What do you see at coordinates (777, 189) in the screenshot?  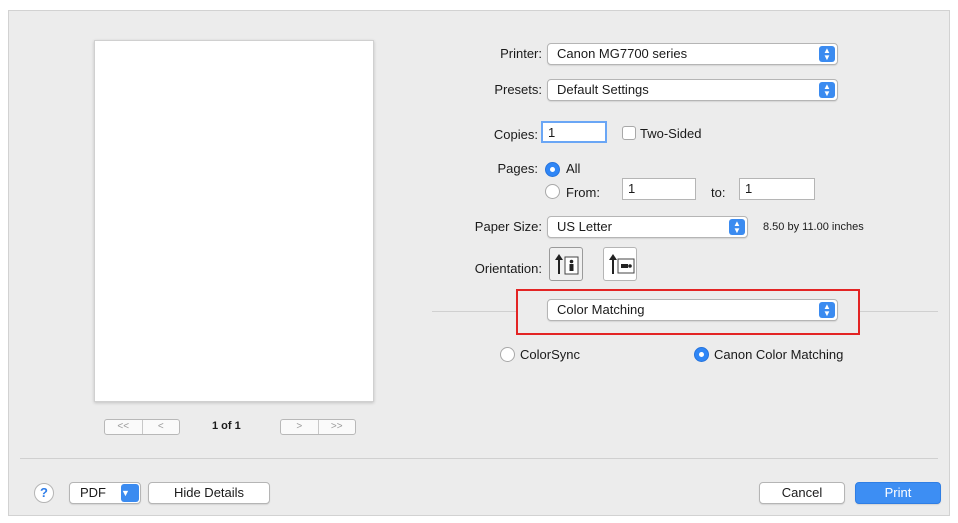 I see `pages-to-field: 1` at bounding box center [777, 189].